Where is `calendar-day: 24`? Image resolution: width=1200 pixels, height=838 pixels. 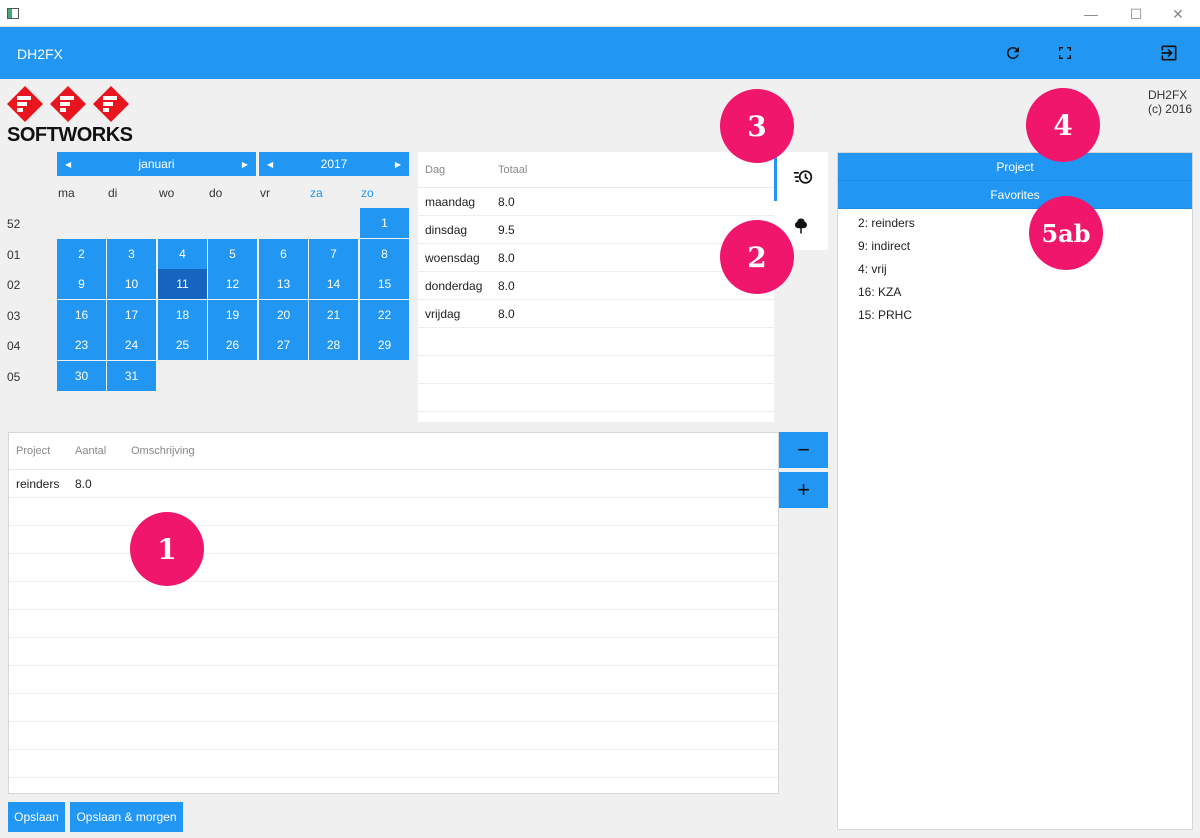 calendar-day: 24 is located at coordinates (131, 345).